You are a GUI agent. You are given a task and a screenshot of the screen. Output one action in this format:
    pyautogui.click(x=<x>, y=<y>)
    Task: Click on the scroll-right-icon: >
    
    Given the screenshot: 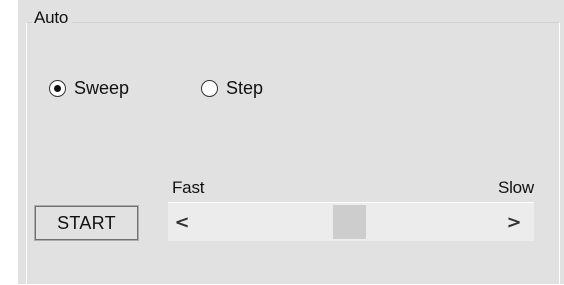 What is the action you would take?
    pyautogui.click(x=514, y=222)
    